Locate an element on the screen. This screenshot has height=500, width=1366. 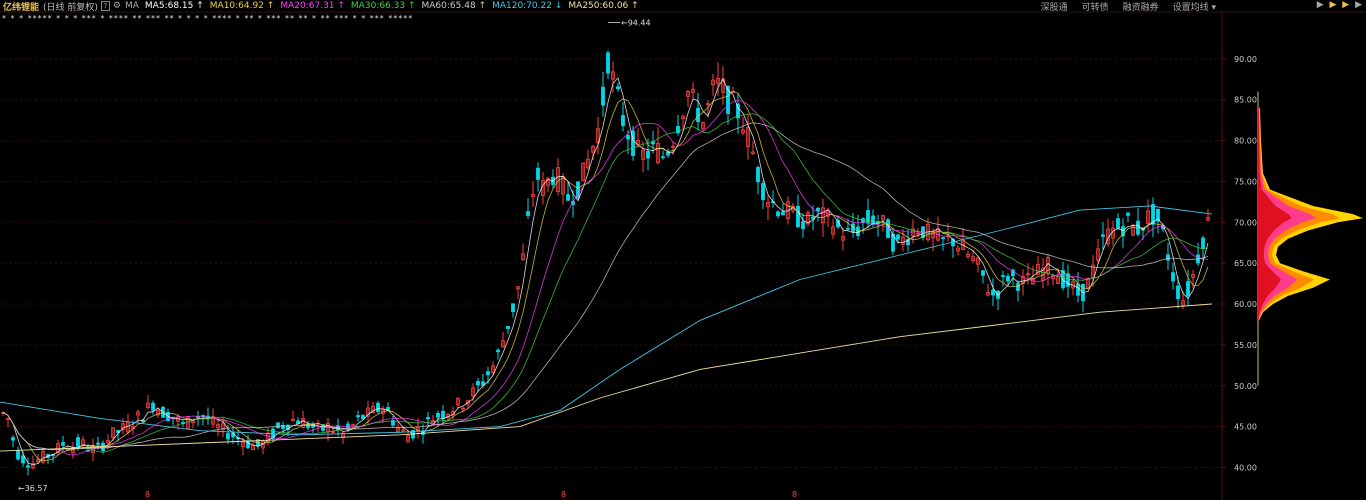
y-tick-label: 80.00 is located at coordinates (1245, 141).